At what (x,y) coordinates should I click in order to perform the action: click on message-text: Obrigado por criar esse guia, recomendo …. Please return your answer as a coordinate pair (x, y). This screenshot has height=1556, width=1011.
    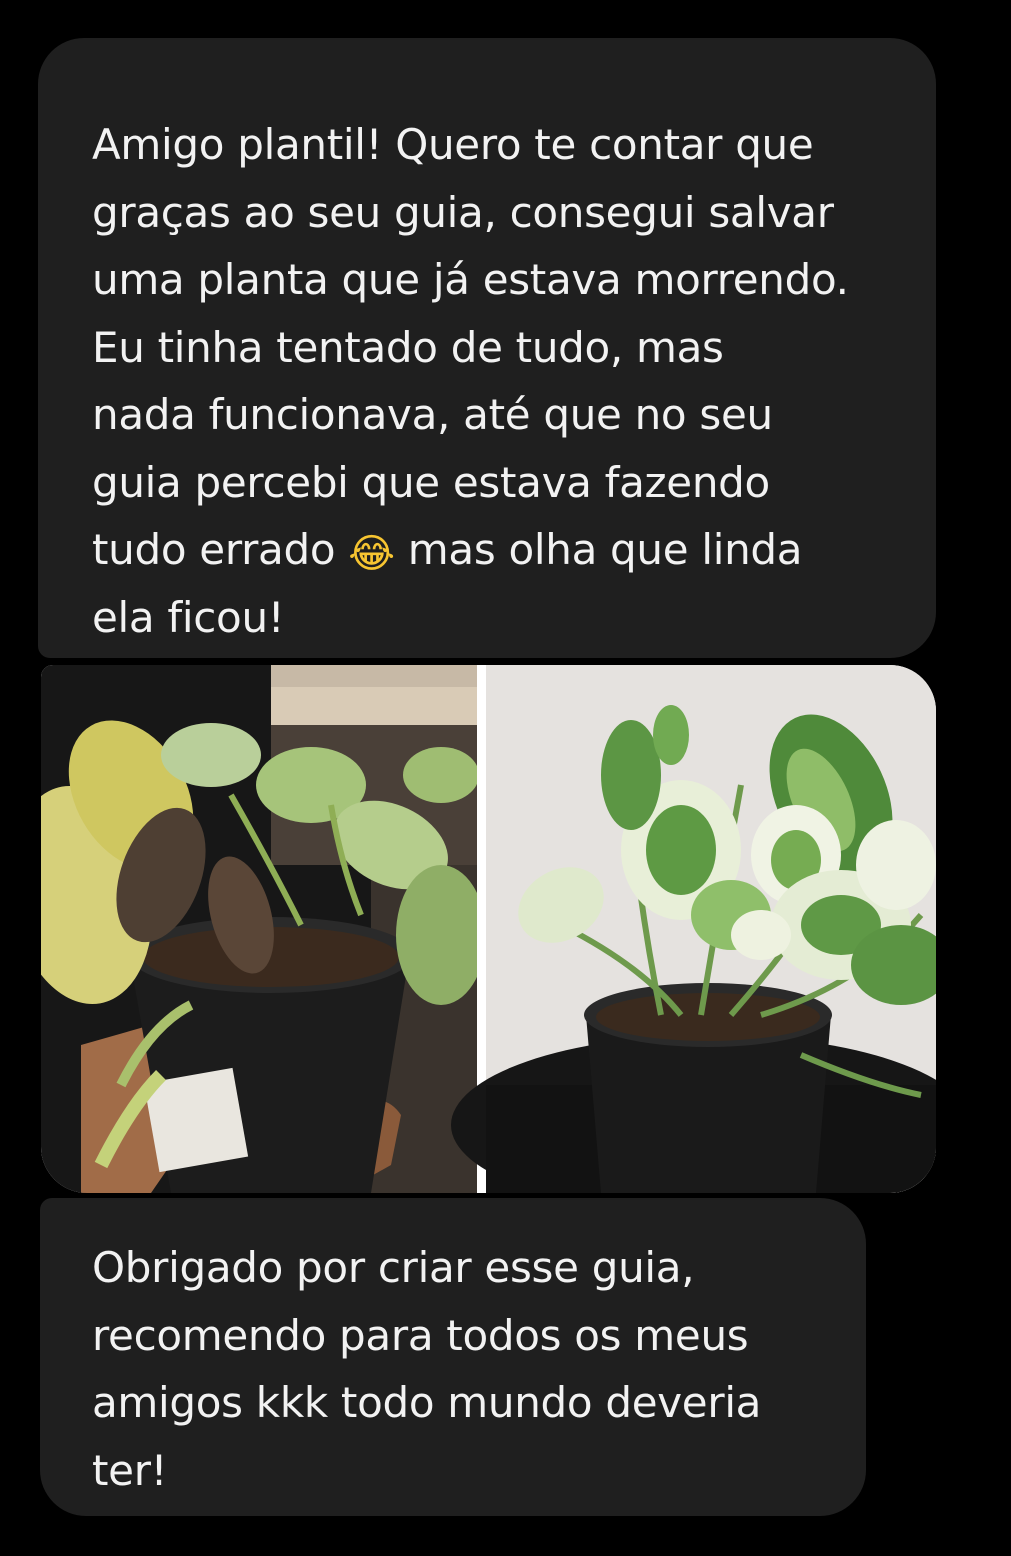
    Looking at the image, I should click on (427, 1369).